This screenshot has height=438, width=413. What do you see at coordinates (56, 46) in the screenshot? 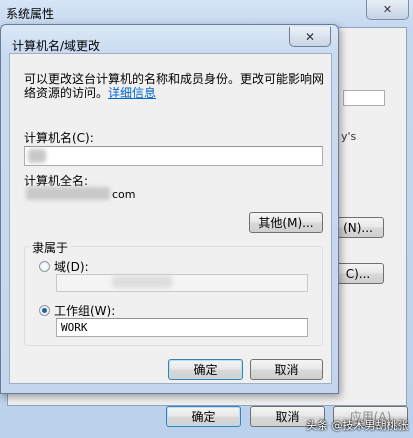
I see `dialog-title: 计算机名/域更改` at bounding box center [56, 46].